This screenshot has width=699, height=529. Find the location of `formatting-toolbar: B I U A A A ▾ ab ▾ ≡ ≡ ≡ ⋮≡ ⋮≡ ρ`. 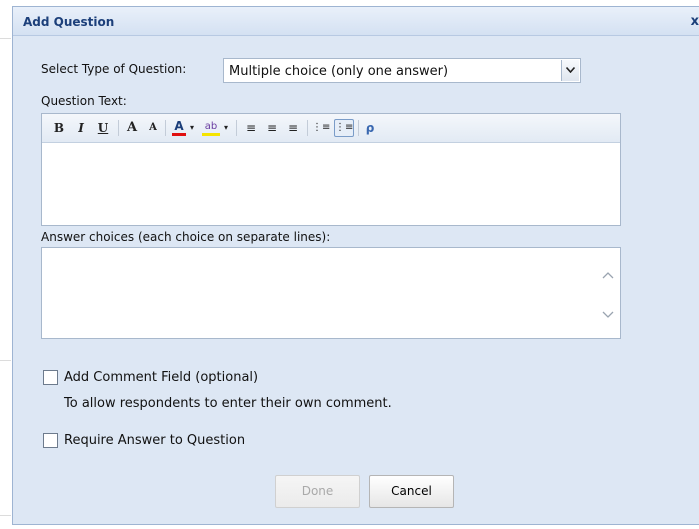

formatting-toolbar: B I U A A A ▾ ab ▾ ≡ ≡ ≡ ⋮≡ ⋮≡ ρ is located at coordinates (331, 128).